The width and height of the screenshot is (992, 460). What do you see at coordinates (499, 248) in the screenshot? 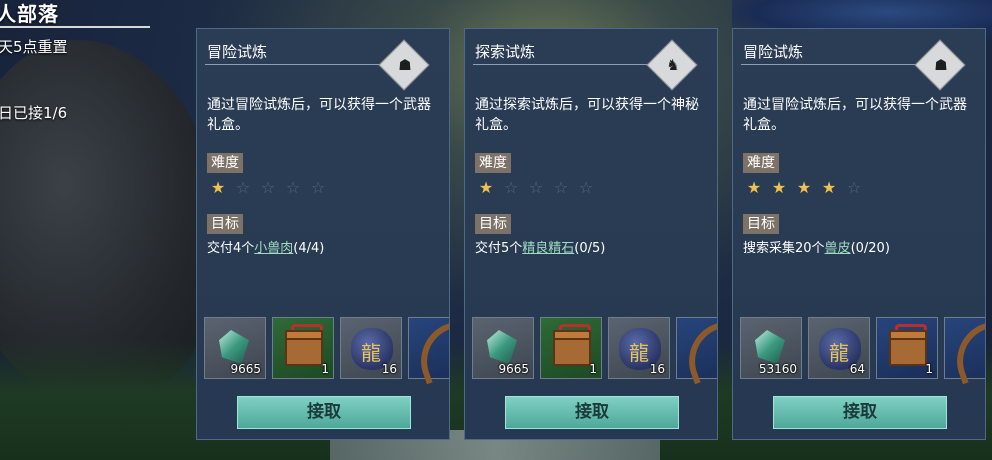
I see `goal-prefix: 交付5个` at bounding box center [499, 248].